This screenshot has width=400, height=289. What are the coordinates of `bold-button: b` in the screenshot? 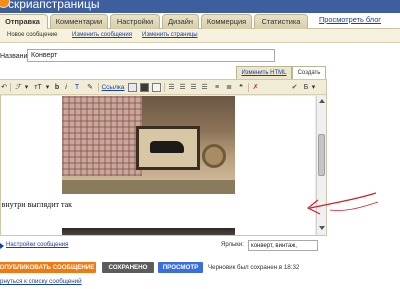 It's located at (57, 87).